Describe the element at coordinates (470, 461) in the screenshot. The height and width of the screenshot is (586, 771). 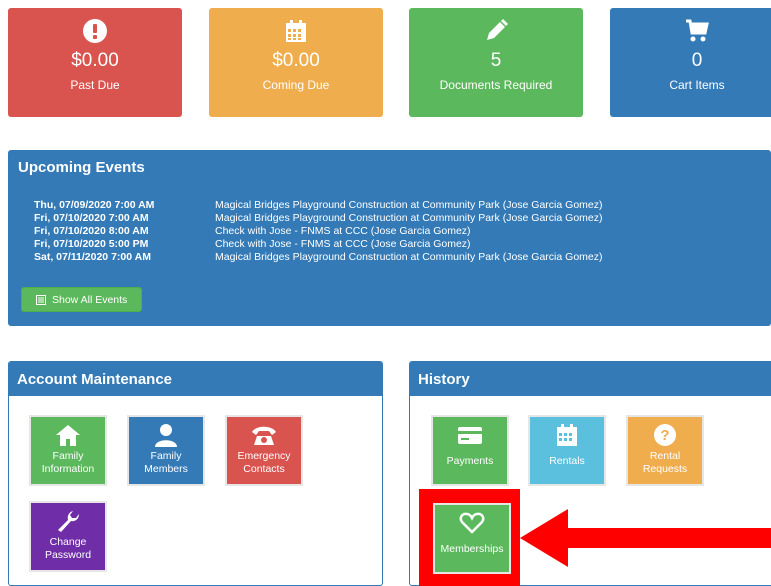
I see `payments-label: Payments` at that location.